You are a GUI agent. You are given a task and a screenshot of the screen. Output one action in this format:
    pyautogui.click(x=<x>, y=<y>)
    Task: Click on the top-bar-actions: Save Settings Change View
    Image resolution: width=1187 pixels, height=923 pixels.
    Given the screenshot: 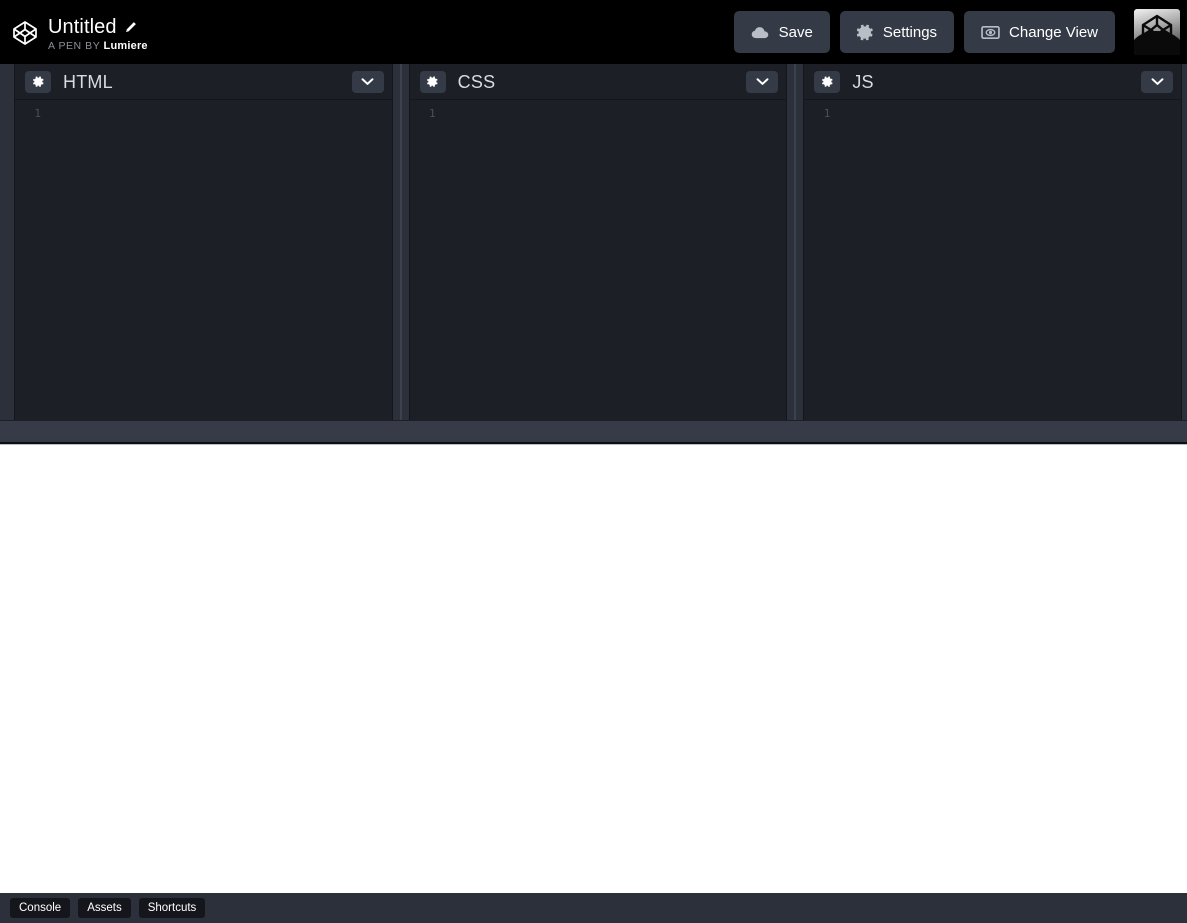 What is the action you would take?
    pyautogui.click(x=960, y=32)
    